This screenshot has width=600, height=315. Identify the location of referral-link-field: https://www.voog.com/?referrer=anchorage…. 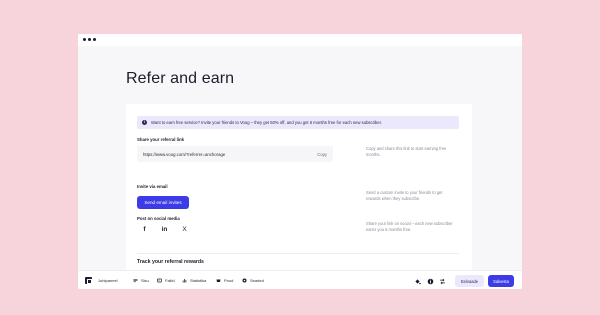
(235, 154).